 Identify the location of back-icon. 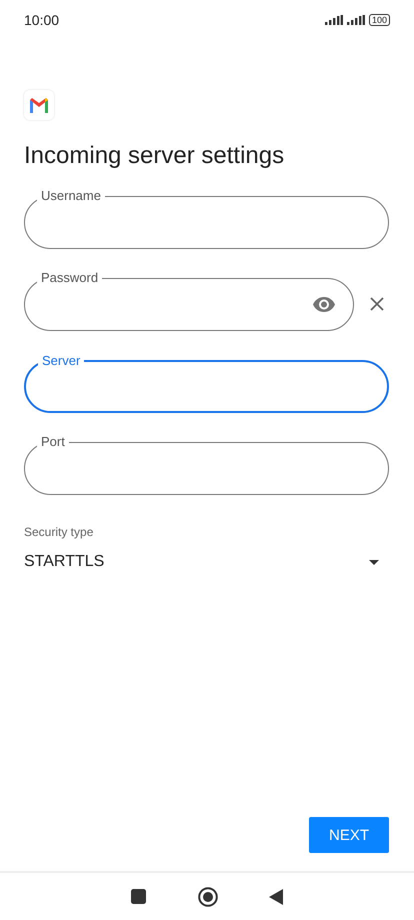
(275, 896).